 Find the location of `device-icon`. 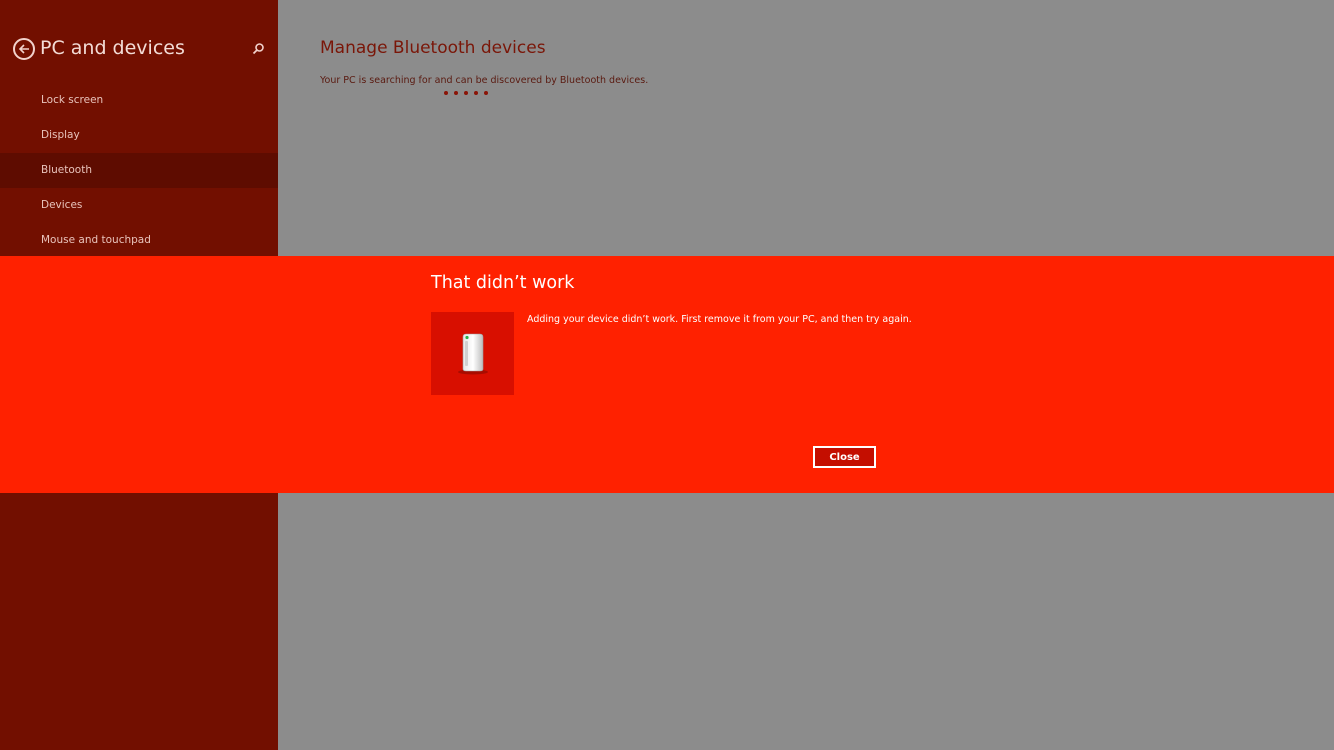

device-icon is located at coordinates (472, 353).